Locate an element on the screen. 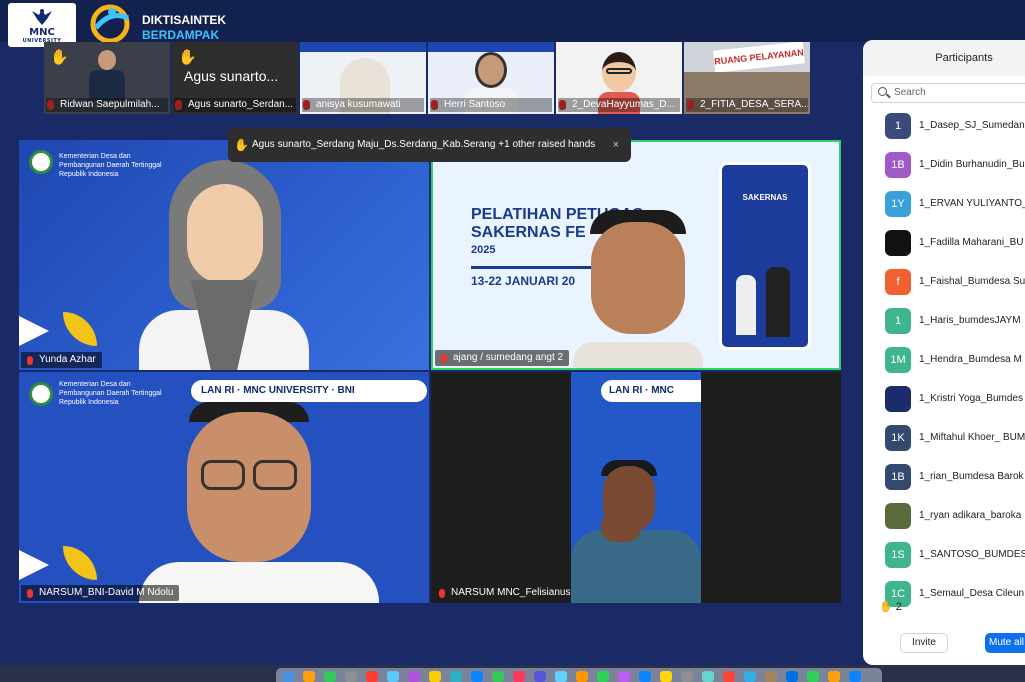 The width and height of the screenshot is (1025, 682). avatar: 1S is located at coordinates (898, 555).